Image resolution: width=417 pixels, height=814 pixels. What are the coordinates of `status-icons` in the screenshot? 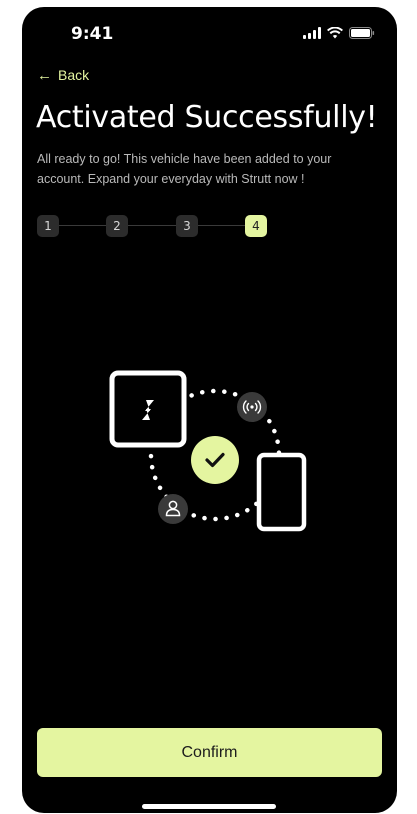 It's located at (339, 33).